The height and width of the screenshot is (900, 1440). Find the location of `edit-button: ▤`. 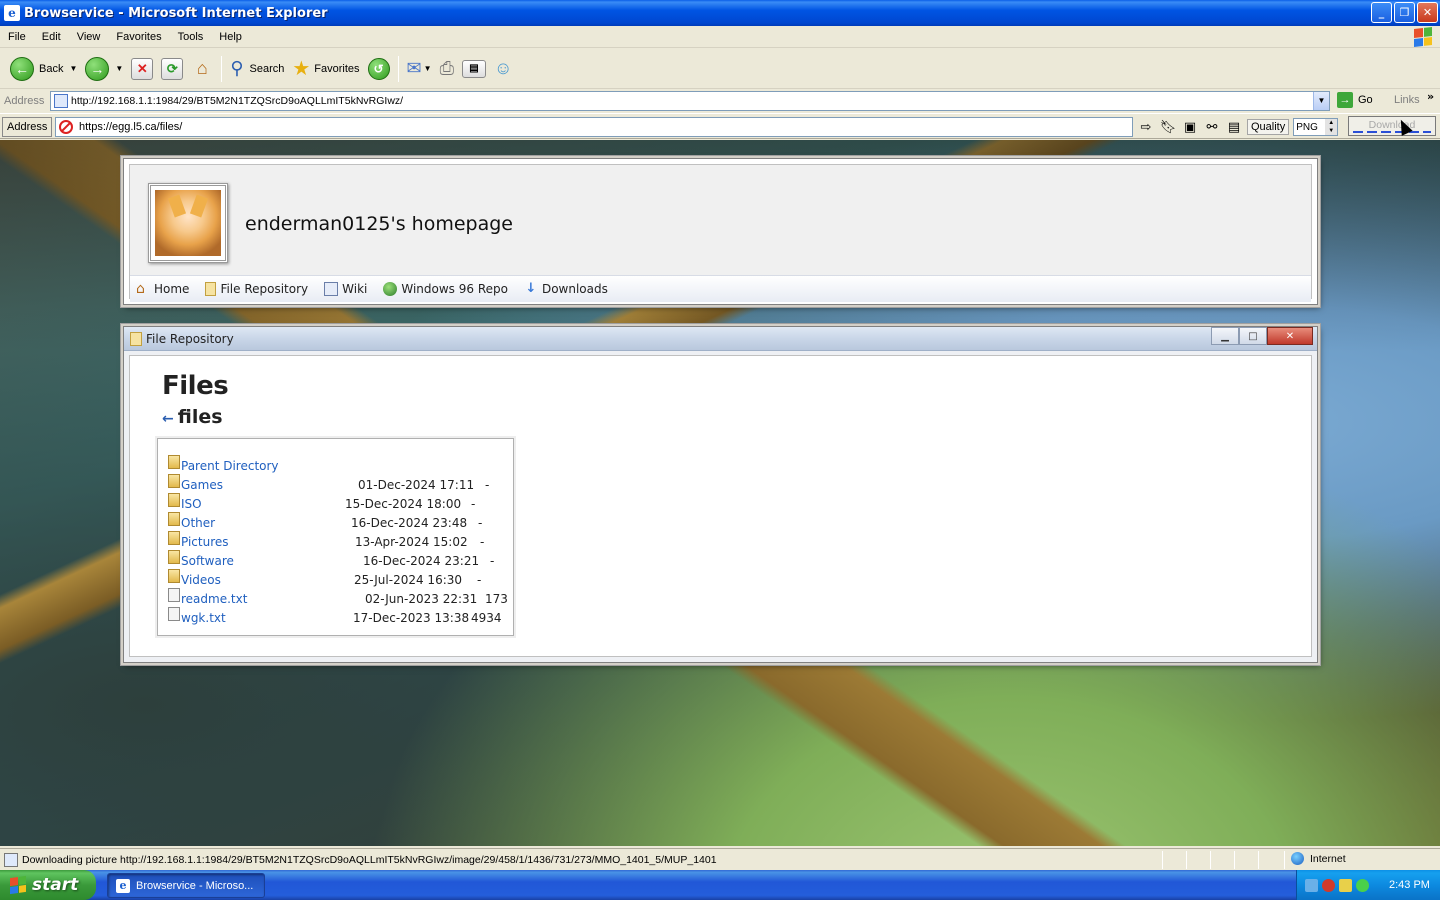

edit-button: ▤ is located at coordinates (474, 69).